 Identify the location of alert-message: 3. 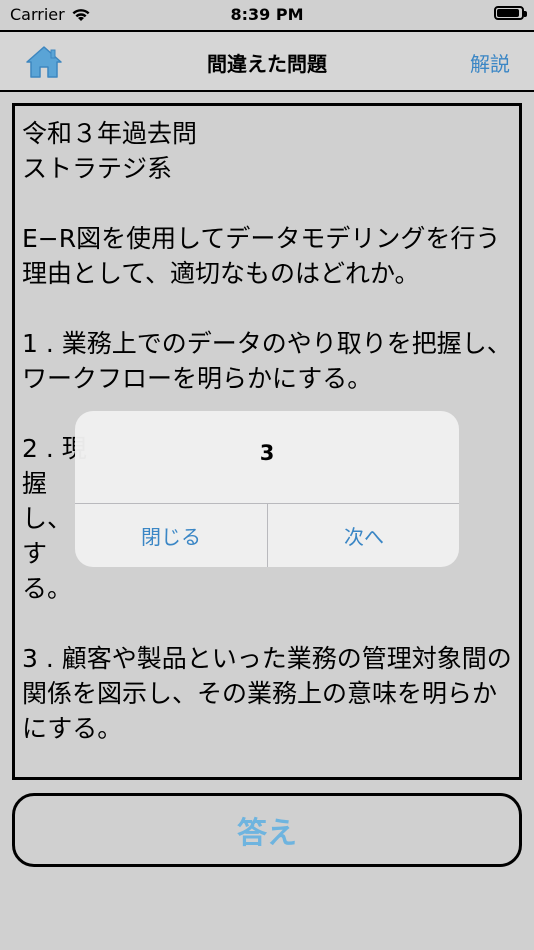
(267, 453).